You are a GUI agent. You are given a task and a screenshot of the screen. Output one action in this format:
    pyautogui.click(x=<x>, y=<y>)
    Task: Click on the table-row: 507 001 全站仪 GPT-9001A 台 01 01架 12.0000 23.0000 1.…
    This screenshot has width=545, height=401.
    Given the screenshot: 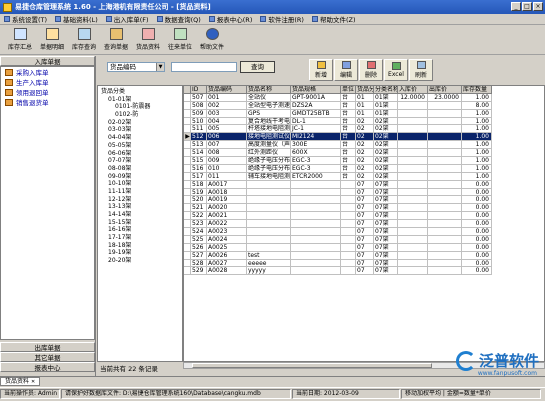 What is the action you would take?
    pyautogui.click(x=364, y=97)
    